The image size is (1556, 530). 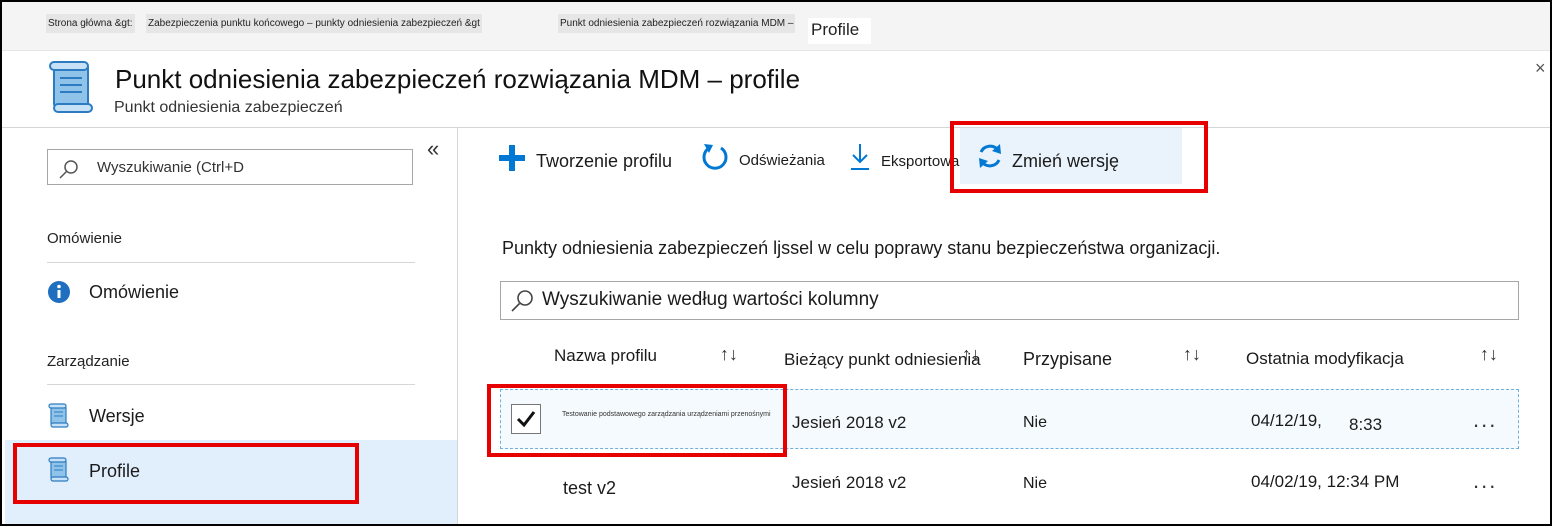 I want to click on plus-icon, so click(x=512, y=158).